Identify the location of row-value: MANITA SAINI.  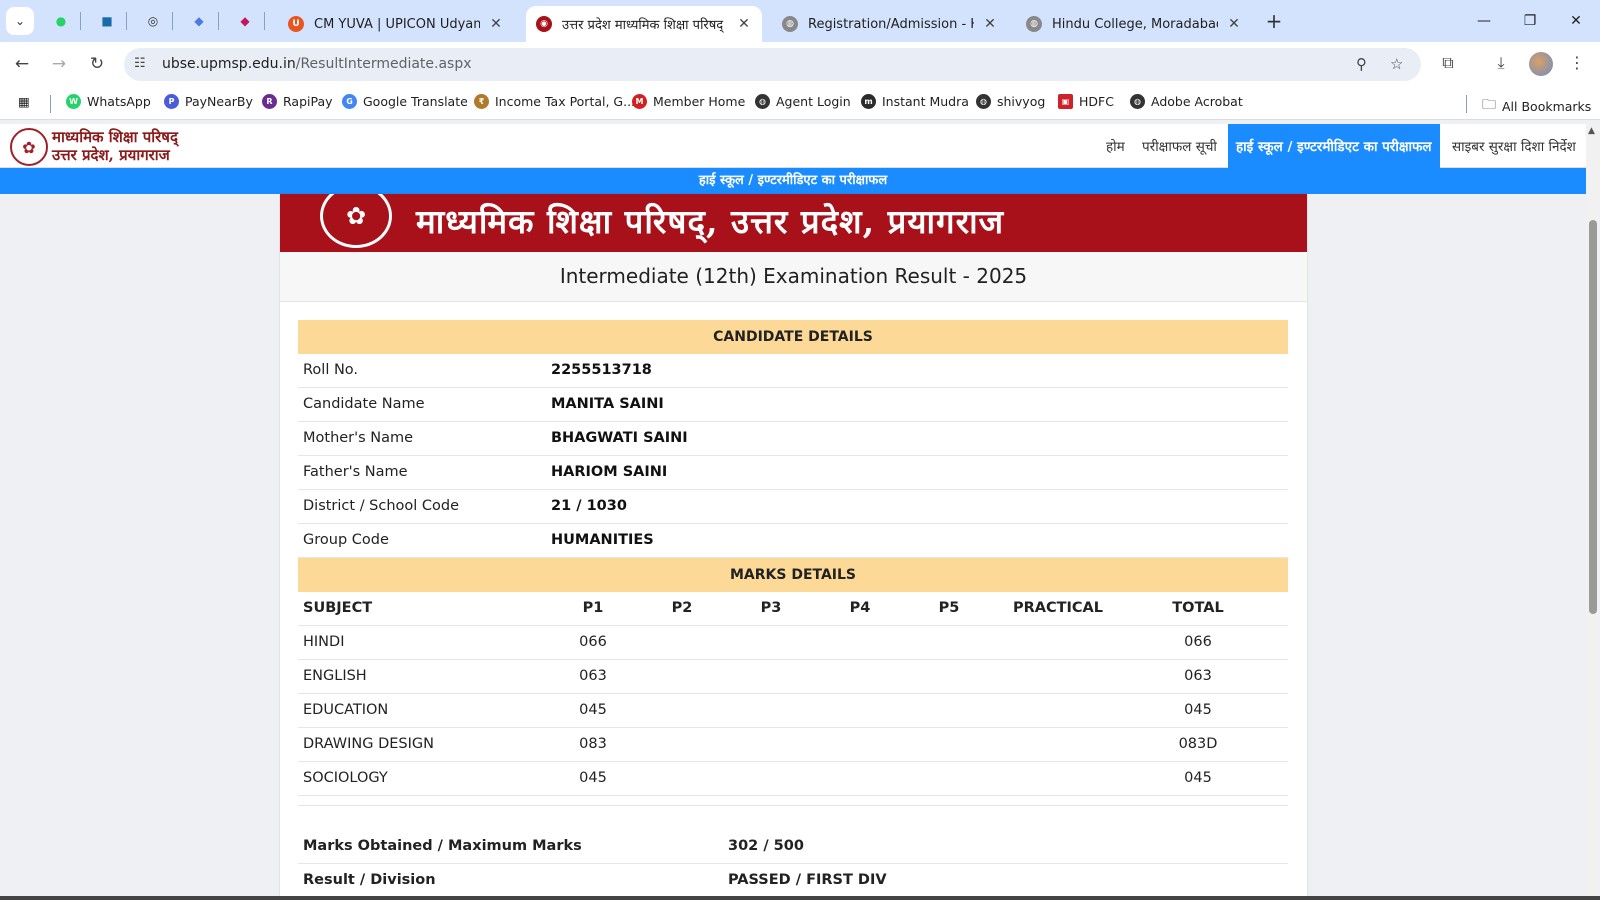
(607, 404).